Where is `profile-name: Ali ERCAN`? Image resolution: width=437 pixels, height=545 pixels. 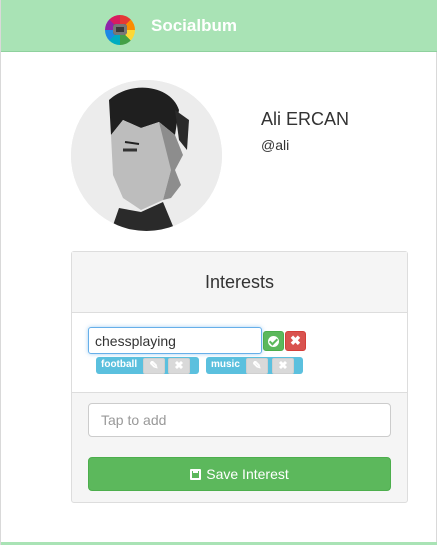 profile-name: Ali ERCAN is located at coordinates (305, 119).